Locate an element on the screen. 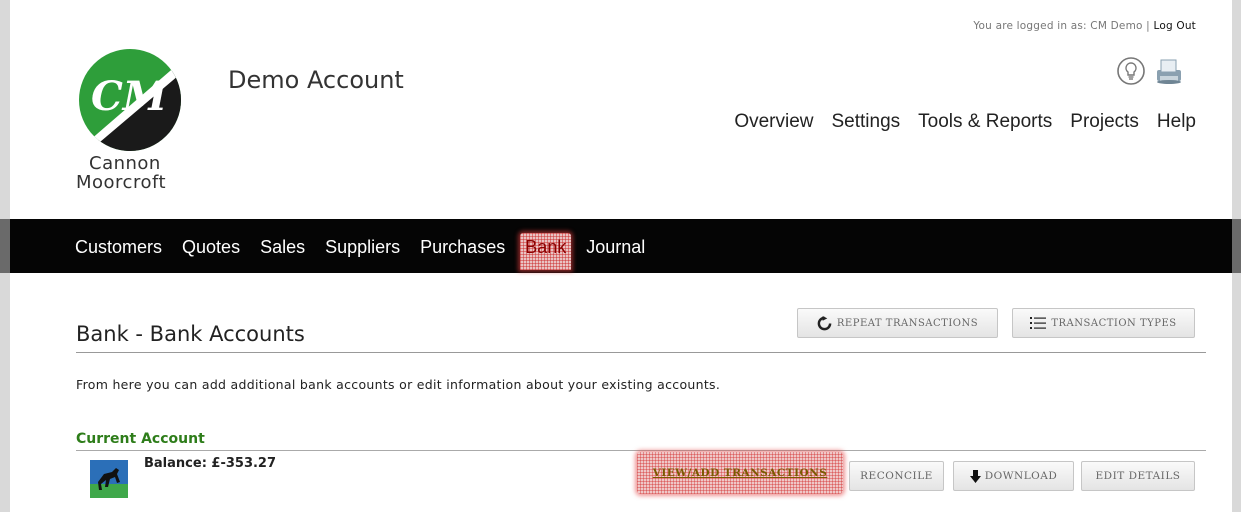  login-status: You are logged in as: CM Demo | Log Out is located at coordinates (1084, 26).